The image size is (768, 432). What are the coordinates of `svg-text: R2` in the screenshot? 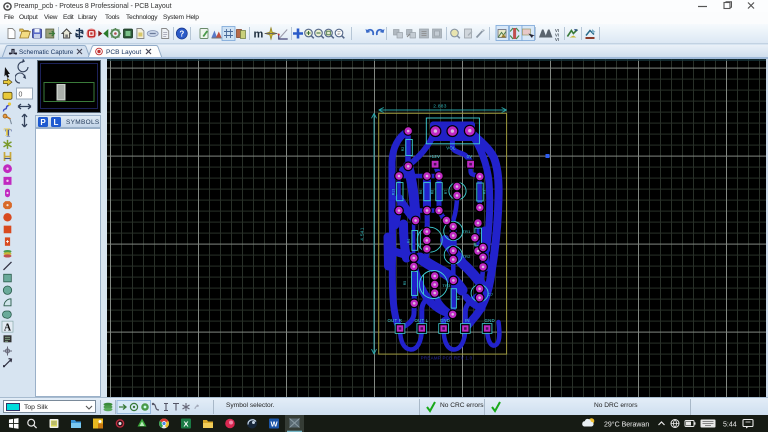 It's located at (403, 149).